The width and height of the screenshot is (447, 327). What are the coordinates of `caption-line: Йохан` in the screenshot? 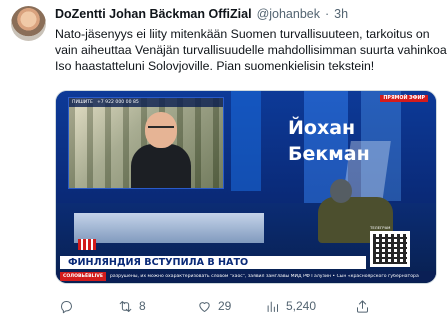 It's located at (322, 128).